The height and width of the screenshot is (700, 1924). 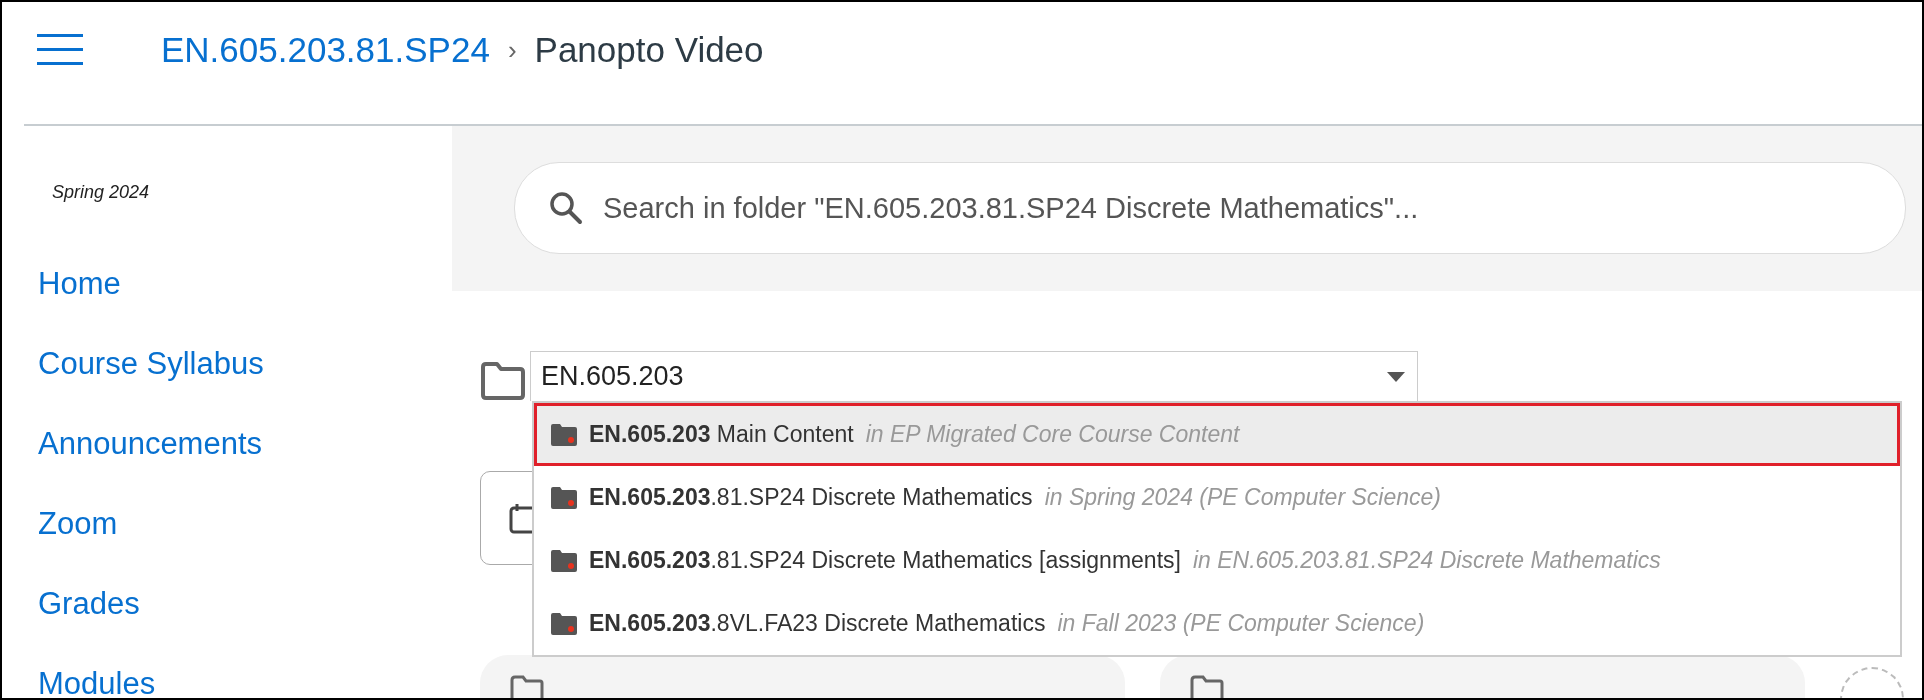 What do you see at coordinates (245, 364) in the screenshot?
I see `nav-link: Course Syllabus` at bounding box center [245, 364].